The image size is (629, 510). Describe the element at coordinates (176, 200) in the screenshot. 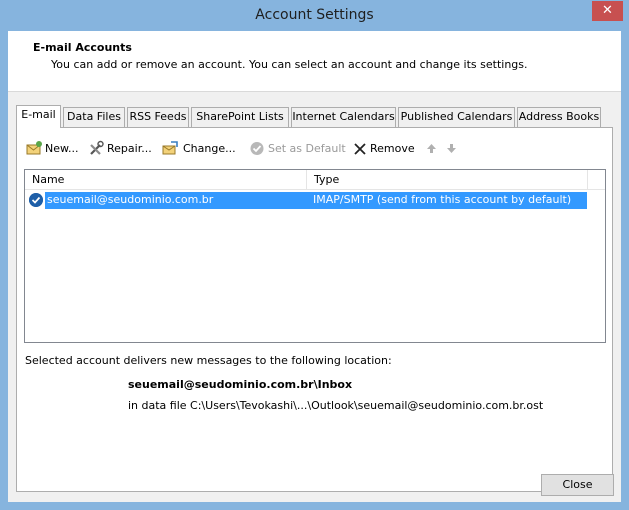

I see `account-name-cell: seuemail@seudominio.com.br` at that location.